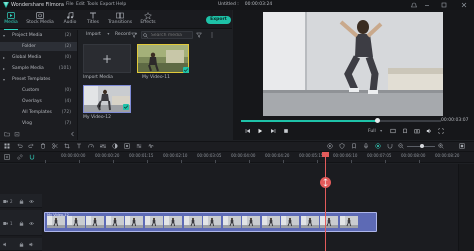  I want to click on adjust-icon, so click(139, 146).